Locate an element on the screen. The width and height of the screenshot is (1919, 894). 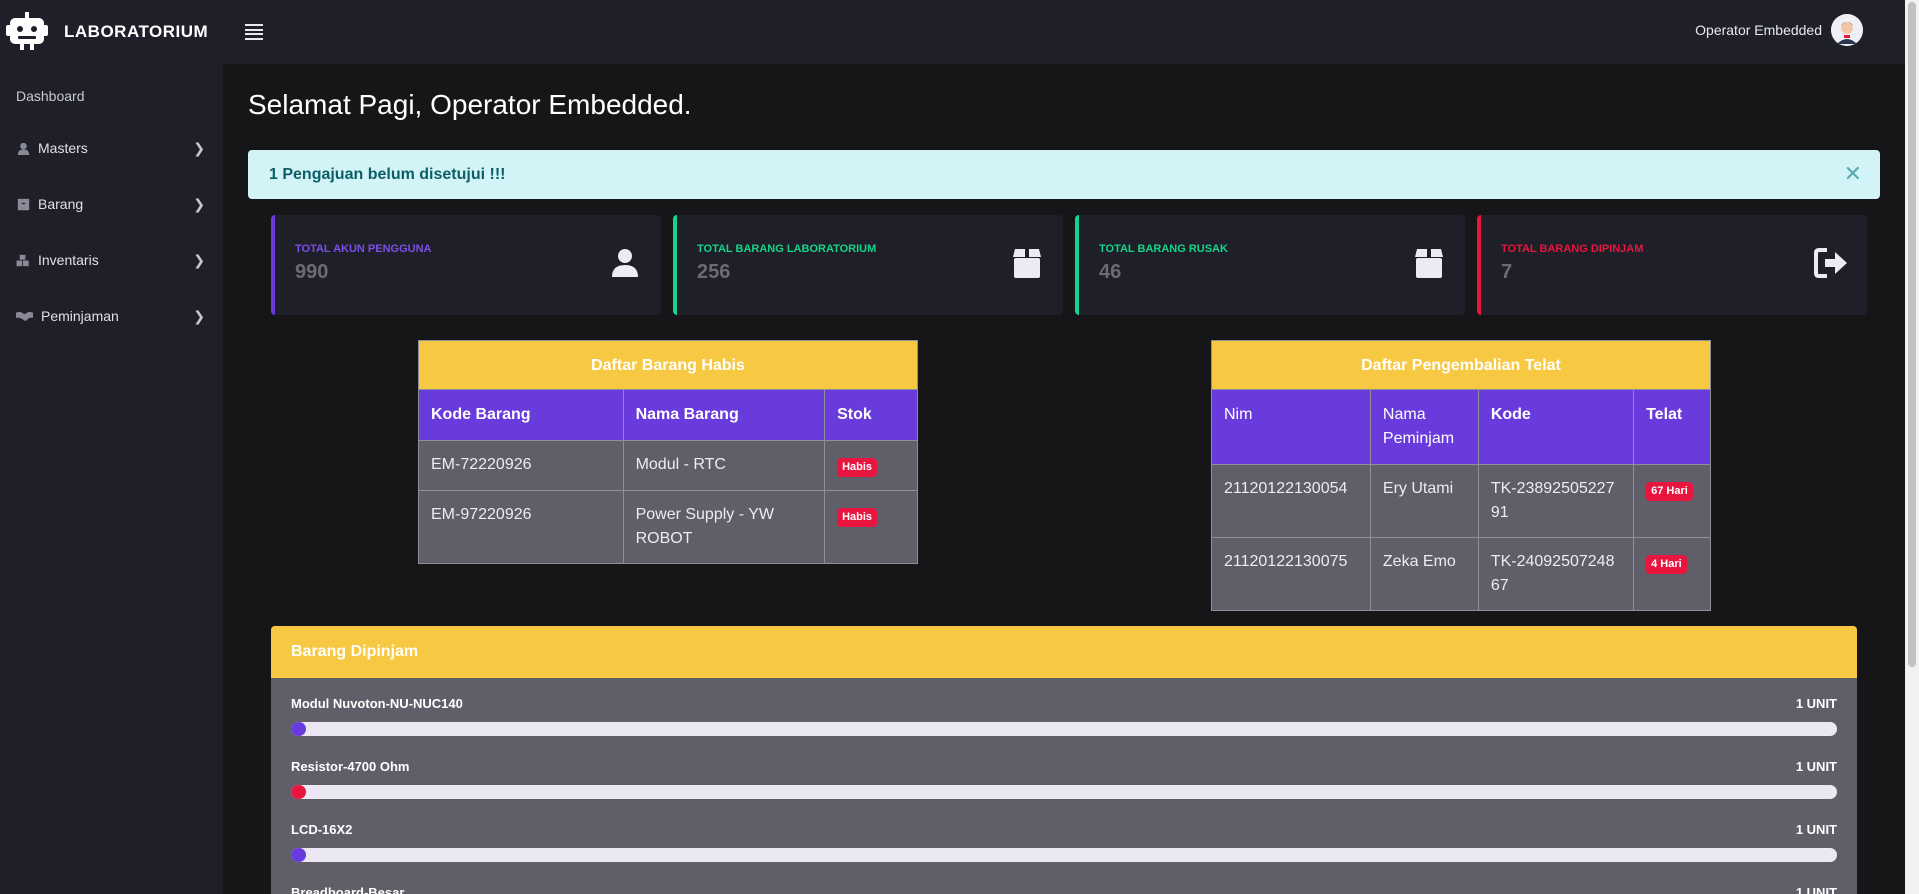
brand-name: LABORATORIUM is located at coordinates (136, 31).